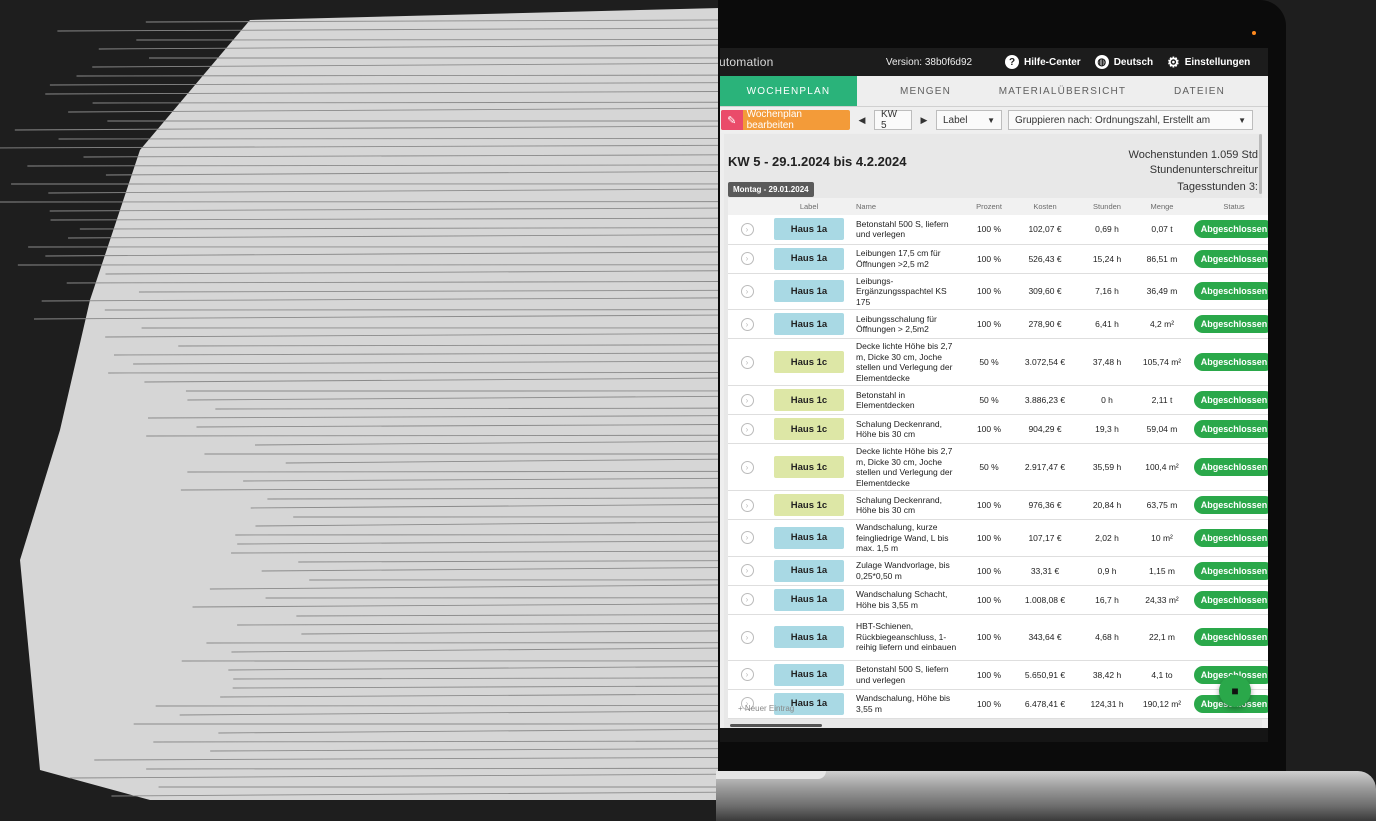 The image size is (1376, 821). What do you see at coordinates (969, 120) in the screenshot?
I see `label-select: Label ▼` at bounding box center [969, 120].